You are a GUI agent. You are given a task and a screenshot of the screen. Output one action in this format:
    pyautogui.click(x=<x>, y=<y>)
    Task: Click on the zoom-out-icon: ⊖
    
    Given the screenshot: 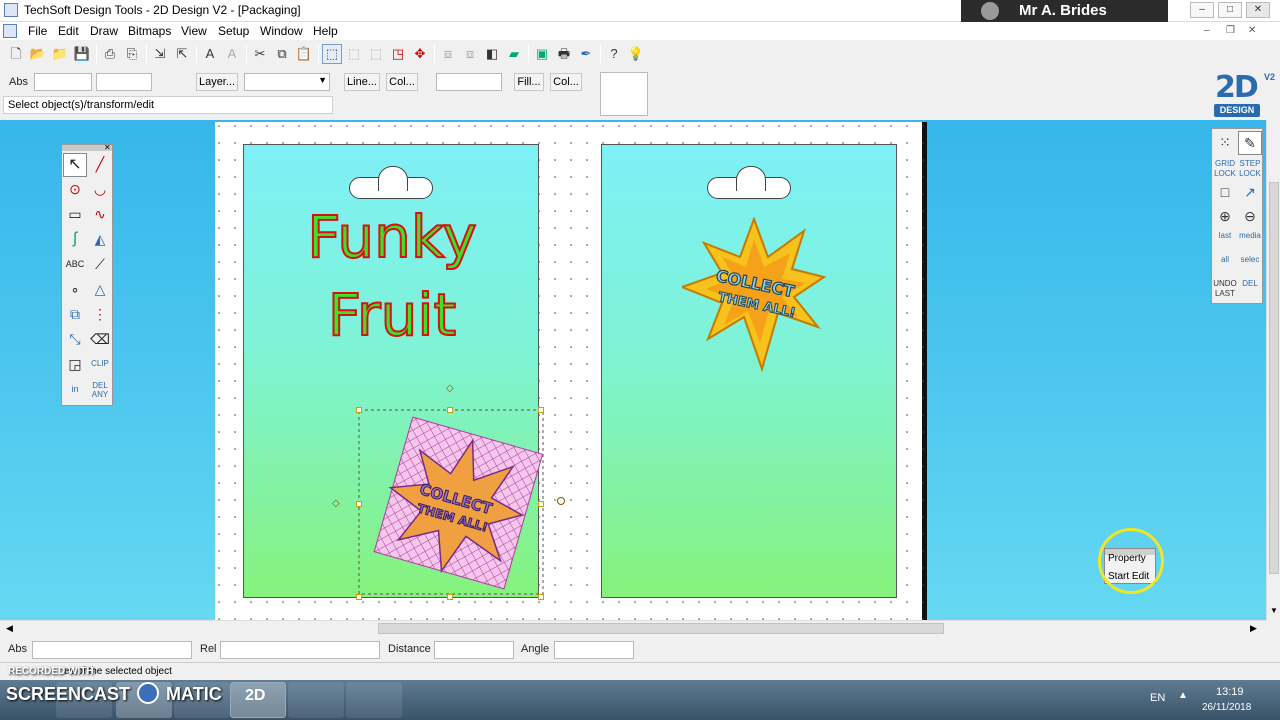 What is the action you would take?
    pyautogui.click(x=1250, y=217)
    